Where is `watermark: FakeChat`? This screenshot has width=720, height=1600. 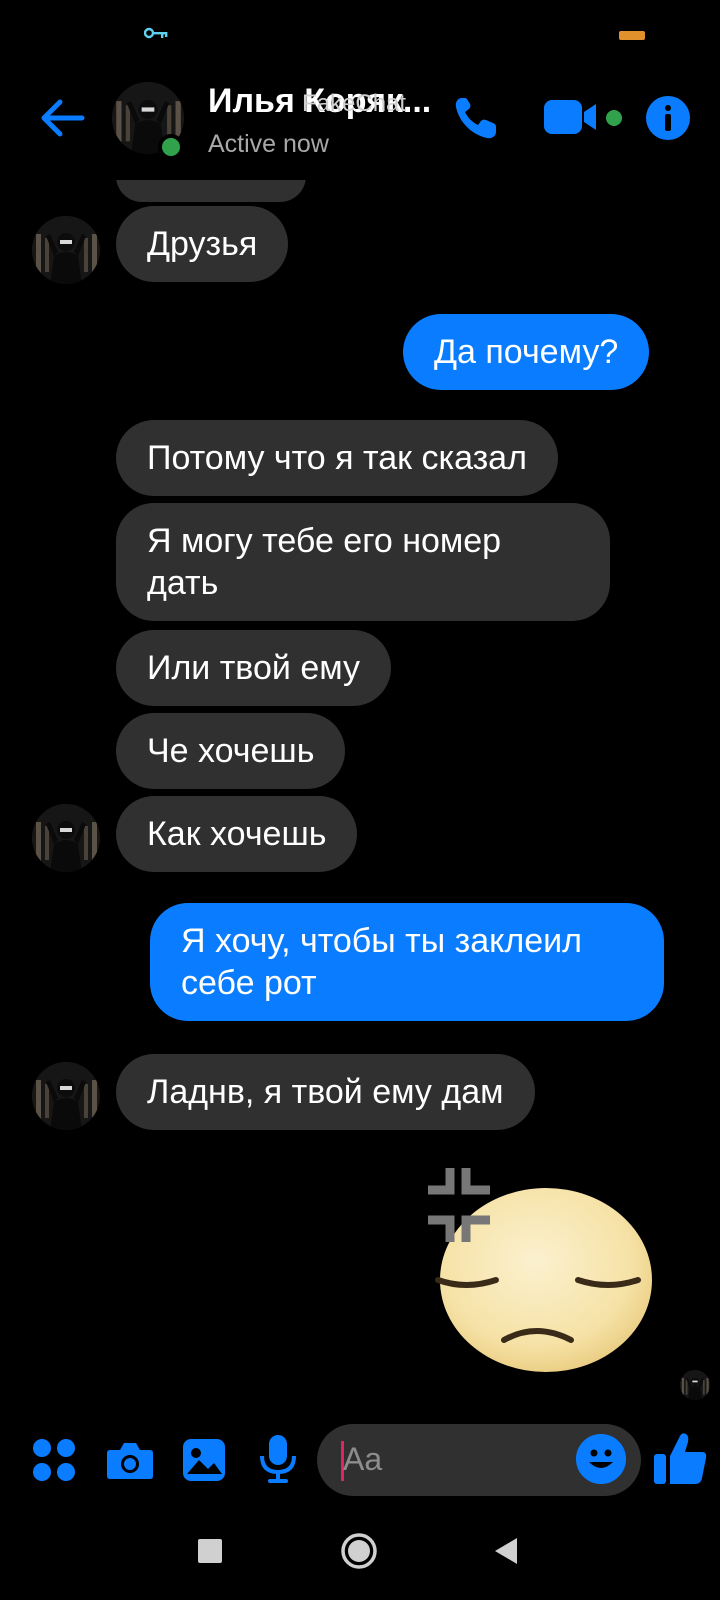 watermark: FakeChat is located at coordinates (354, 103).